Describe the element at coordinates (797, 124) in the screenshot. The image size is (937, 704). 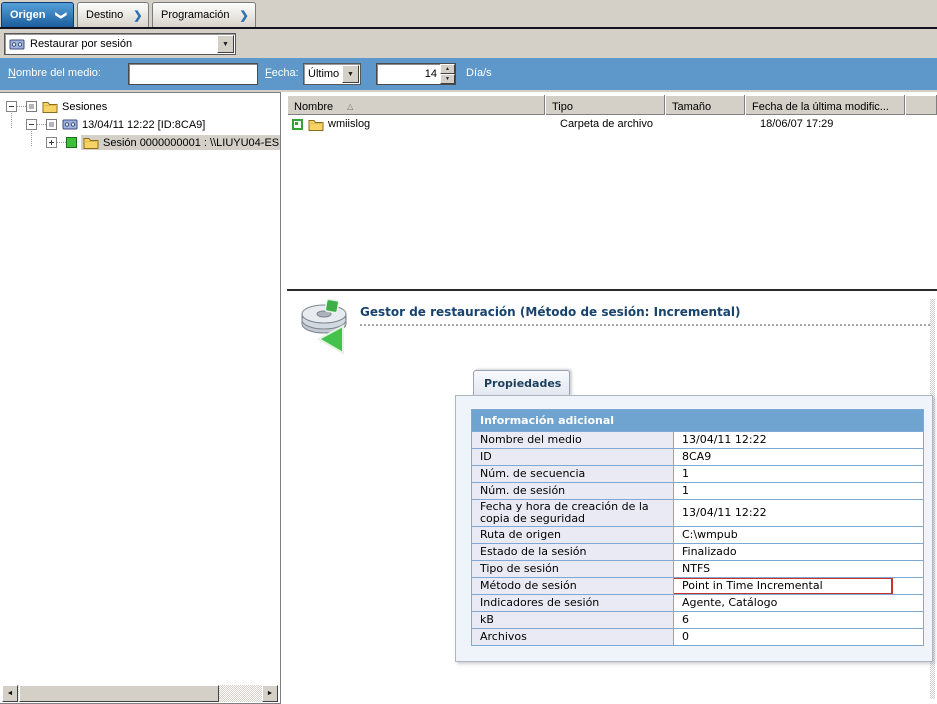
I see `file-modified: 18/06/07 17:29` at that location.